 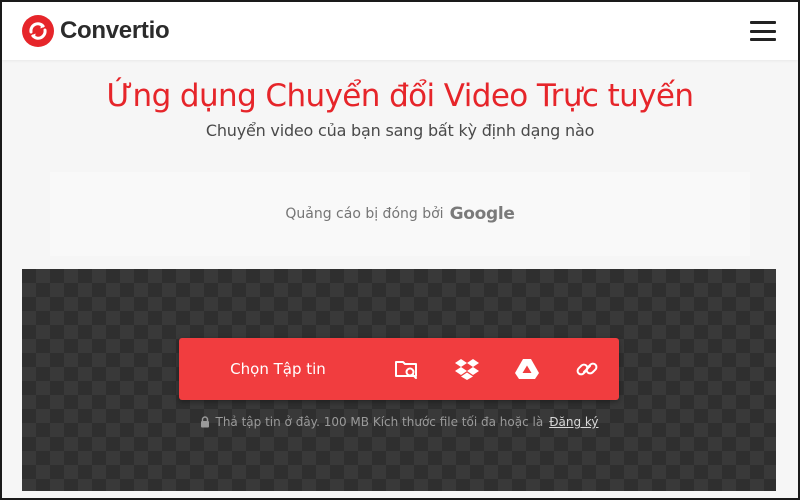 I want to click on google-drive-icon, so click(x=527, y=369).